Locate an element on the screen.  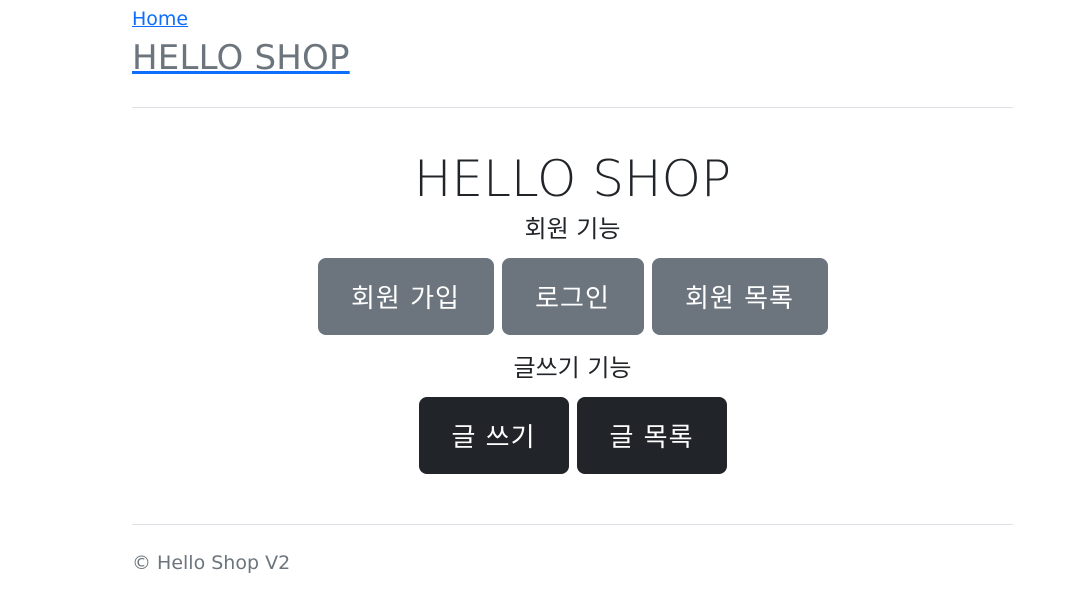
page-title: HELLO SHOP is located at coordinates (572, 179).